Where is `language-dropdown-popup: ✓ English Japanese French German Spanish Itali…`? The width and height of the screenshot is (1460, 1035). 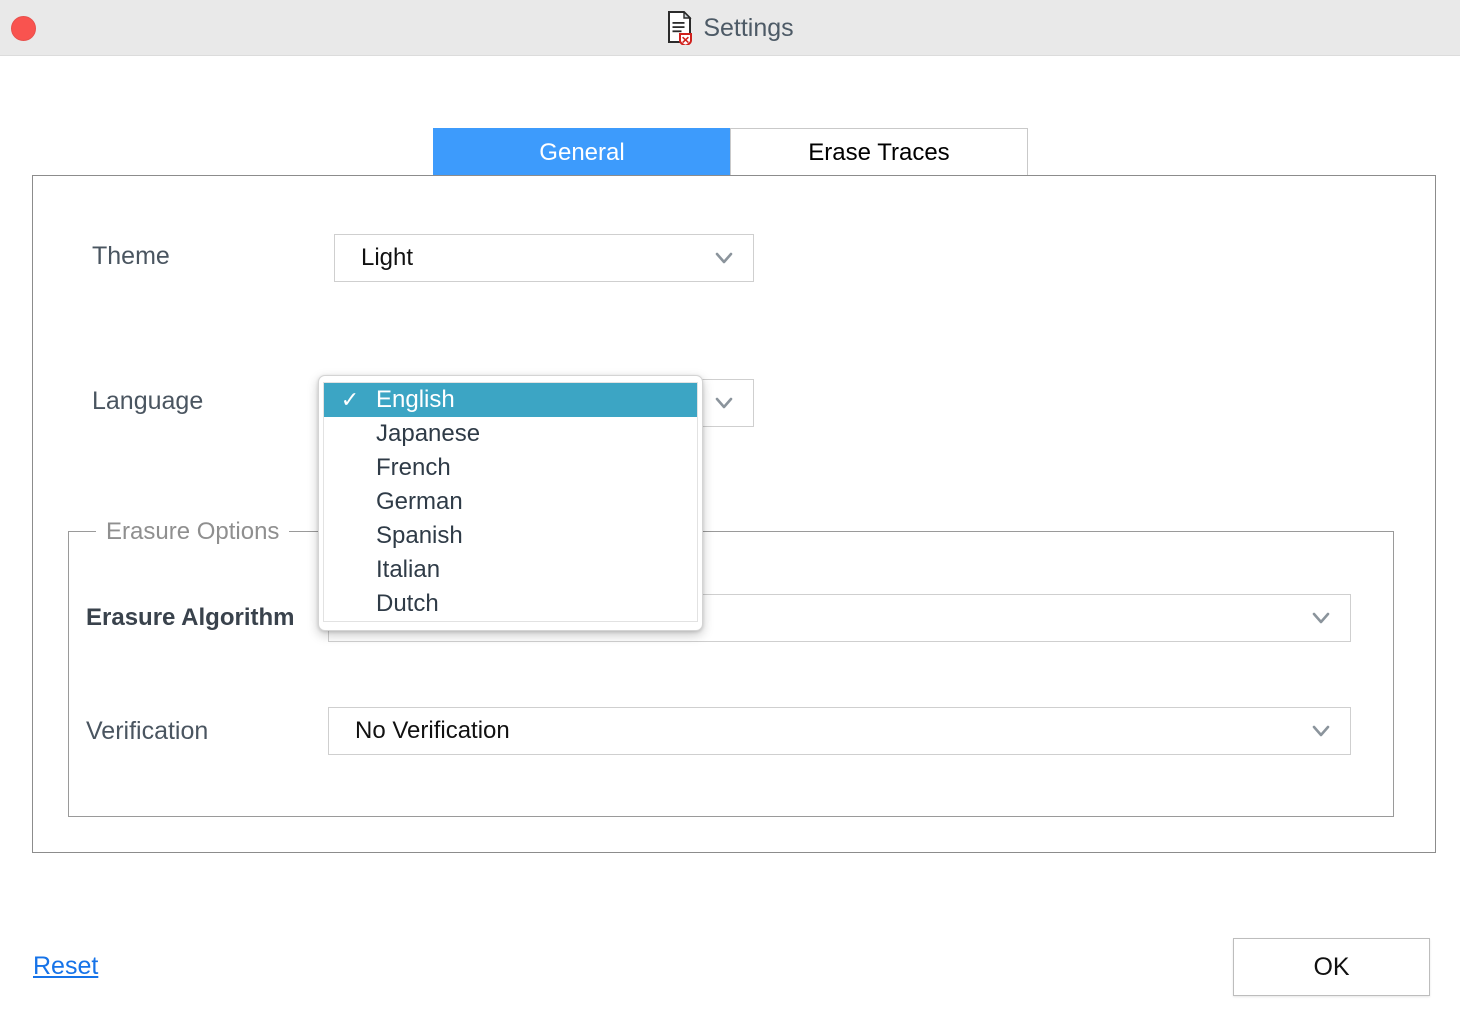 language-dropdown-popup: ✓ English Japanese French German Spanish Itali… is located at coordinates (510, 503).